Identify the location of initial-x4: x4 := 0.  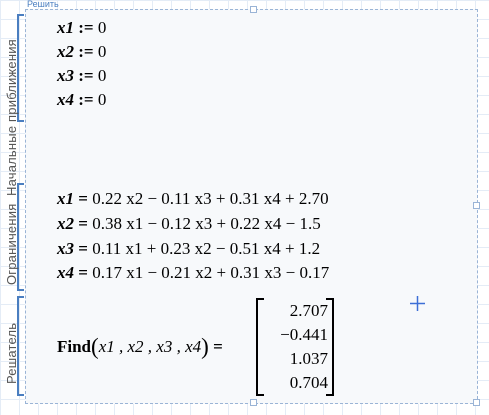
(81, 100).